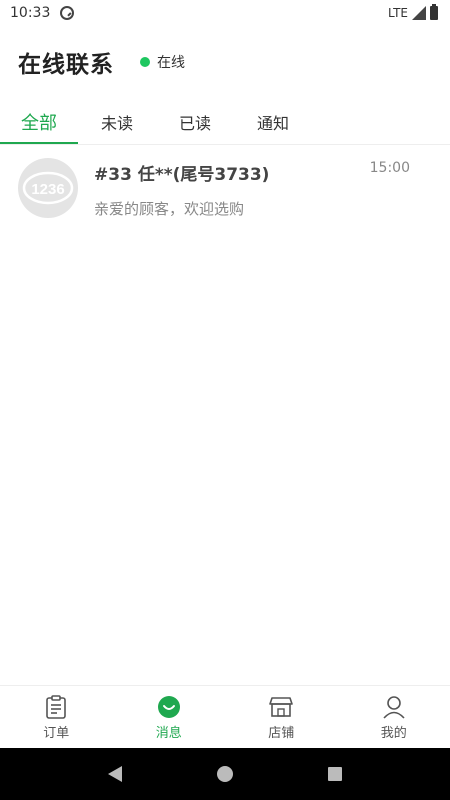  I want to click on clipboard-icon, so click(56, 707).